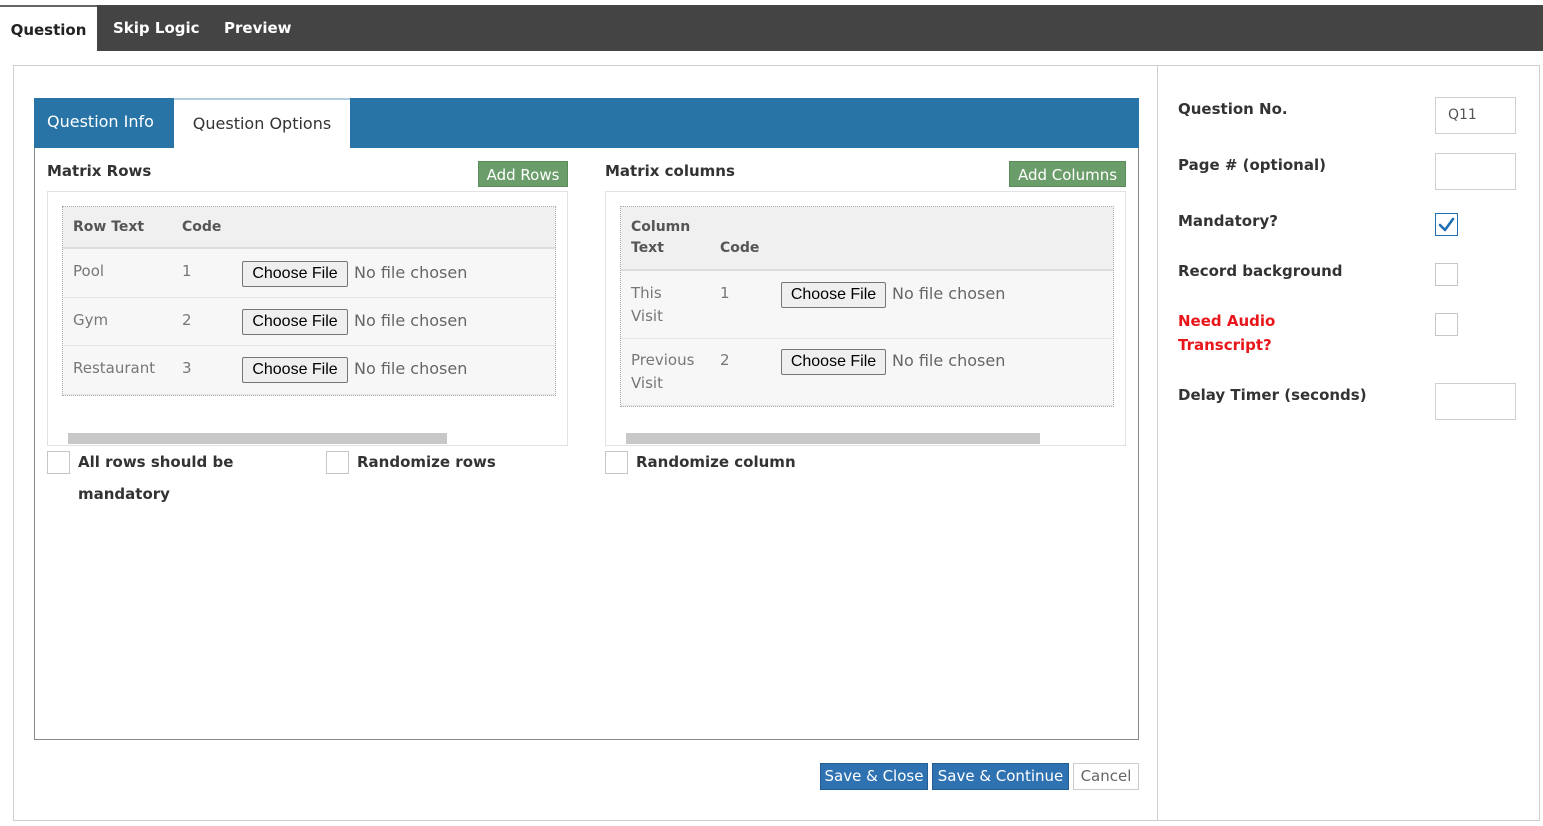  I want to click on column-text-header-cont: Text, so click(647, 248).